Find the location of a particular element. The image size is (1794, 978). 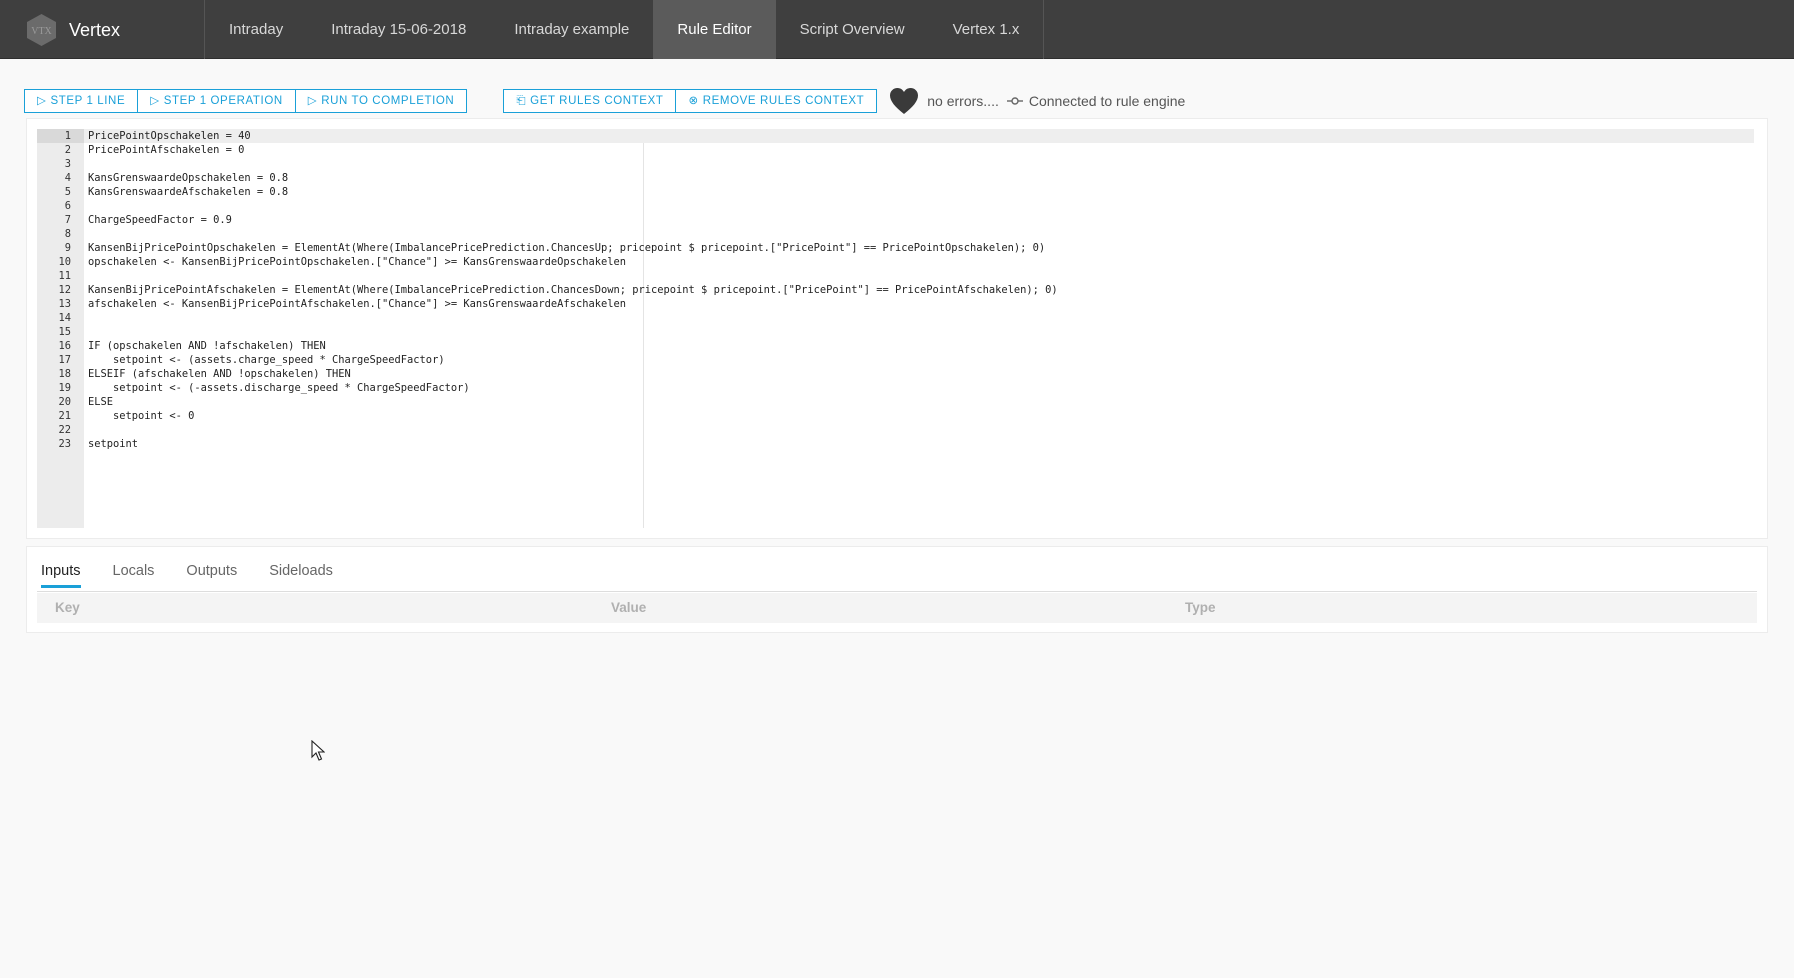

line-number: 17 is located at coordinates (64, 360).